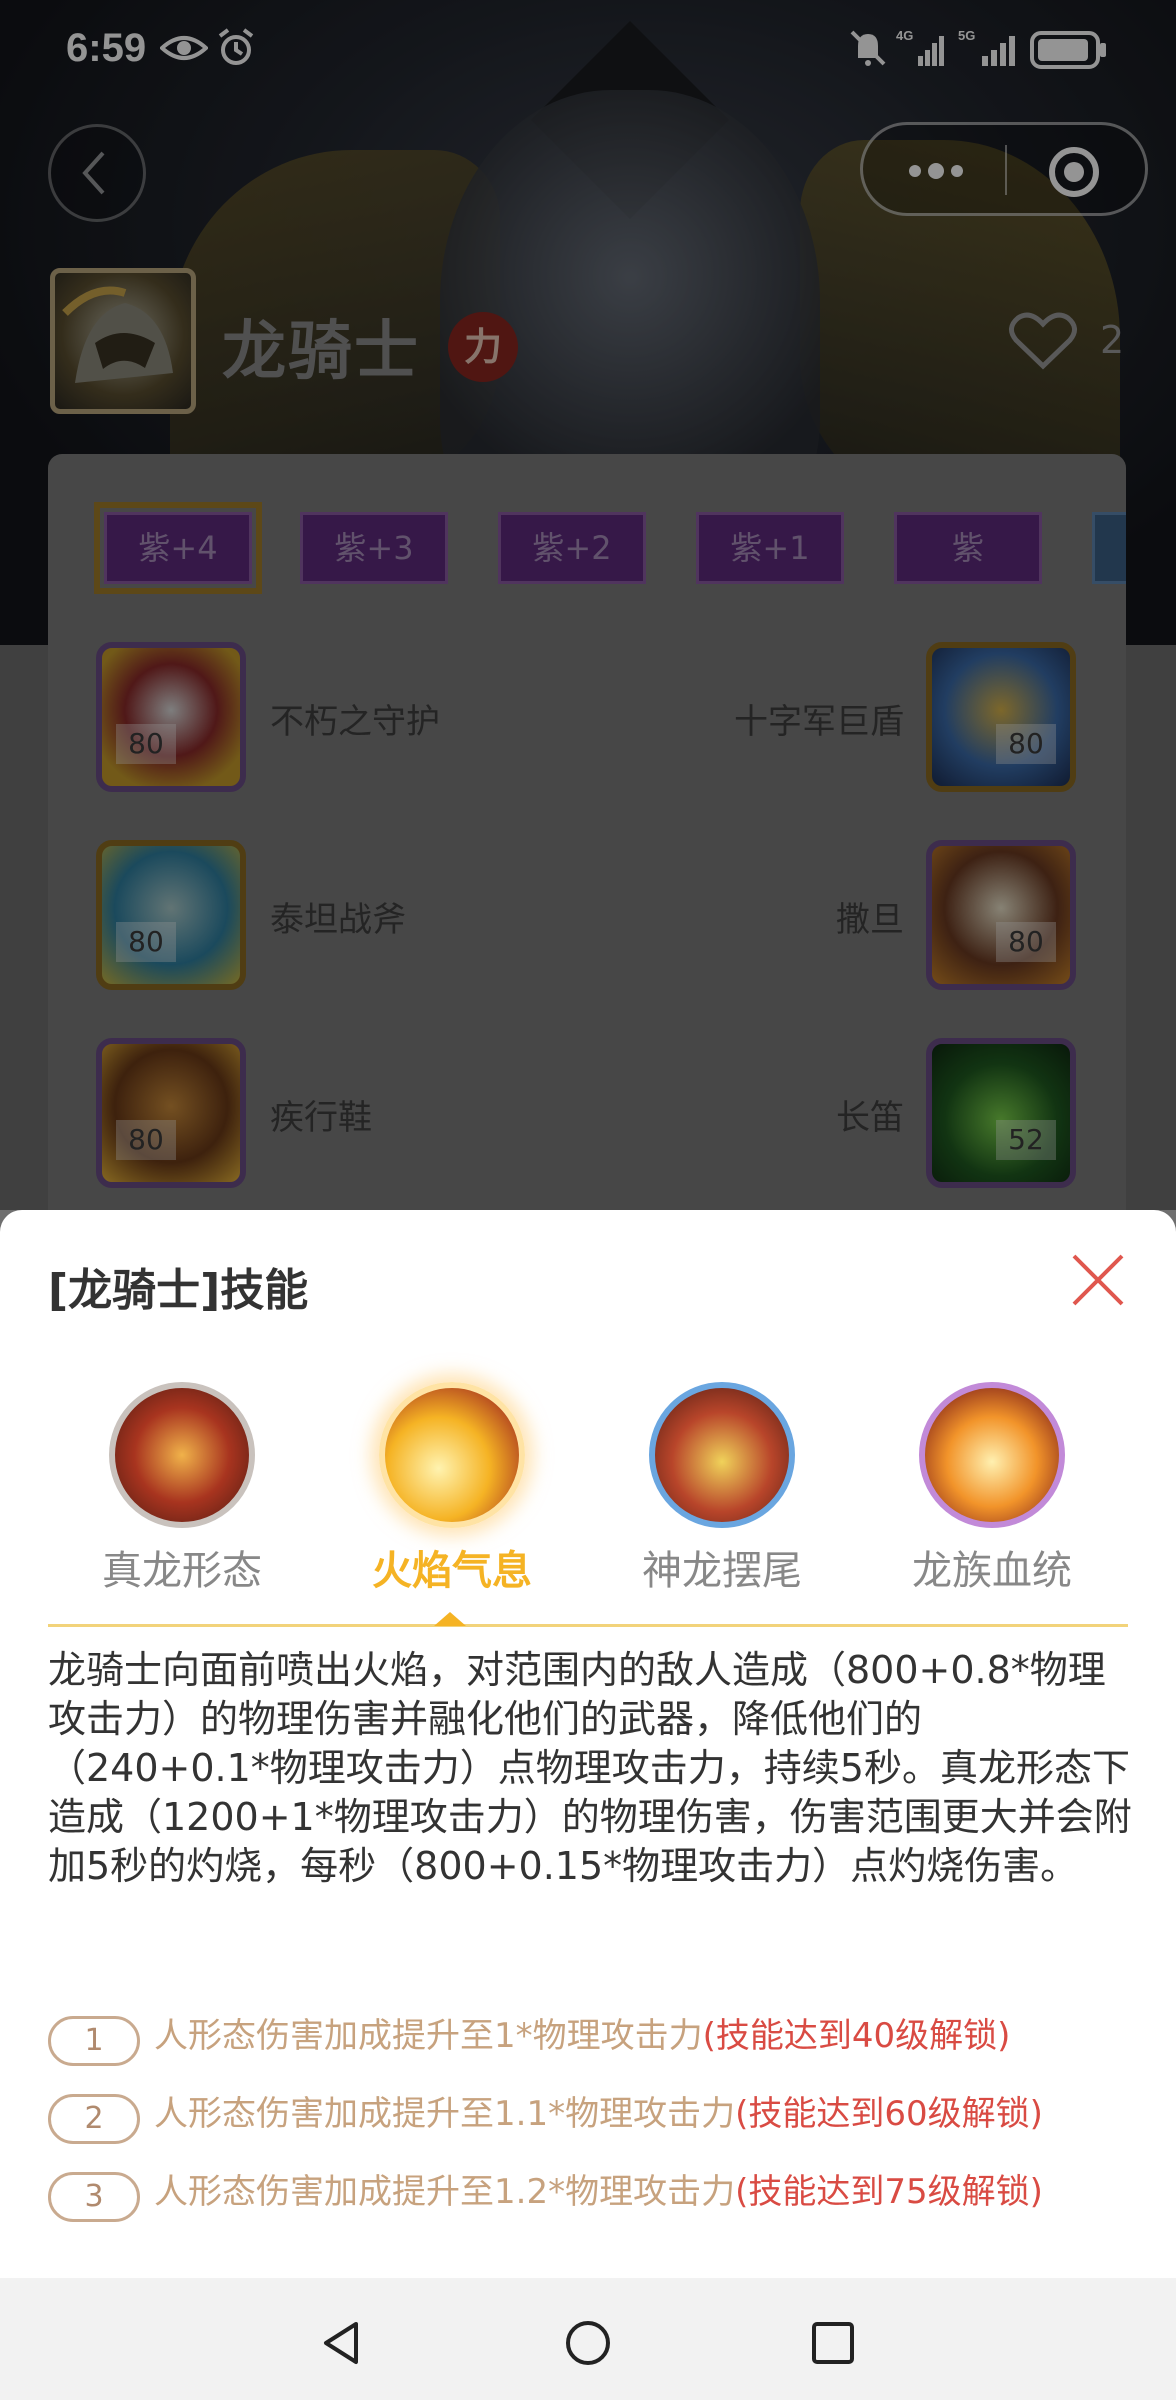 Image resolution: width=1176 pixels, height=2400 pixels. I want to click on nav-recents-icon, so click(833, 2343).